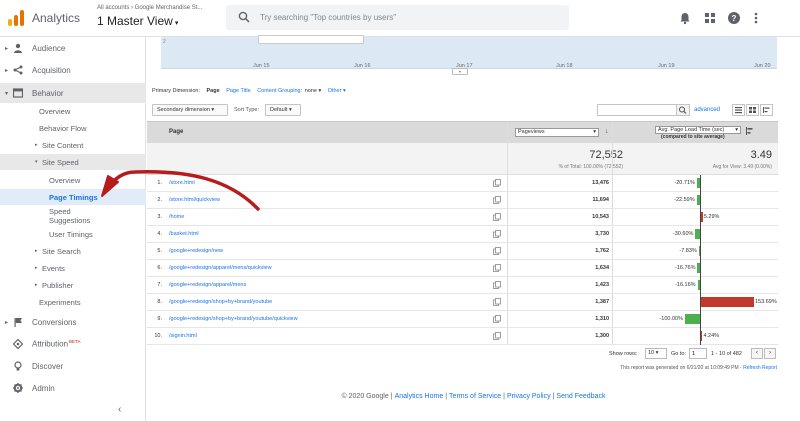  Describe the element at coordinates (594, 132) in the screenshot. I see `chevron-down-icon: ▾` at that location.